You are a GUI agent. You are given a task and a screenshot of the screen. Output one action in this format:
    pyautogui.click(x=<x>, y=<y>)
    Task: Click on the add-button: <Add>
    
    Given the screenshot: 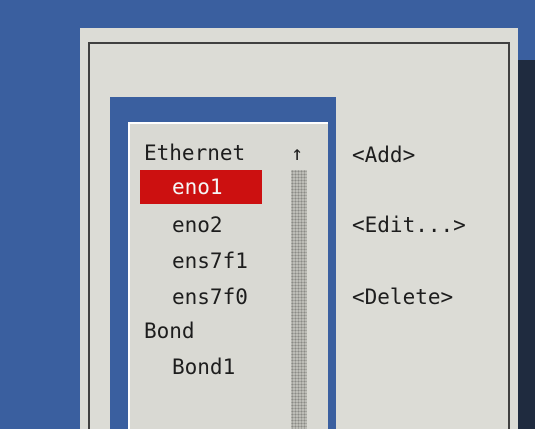 What is the action you would take?
    pyautogui.click(x=383, y=155)
    